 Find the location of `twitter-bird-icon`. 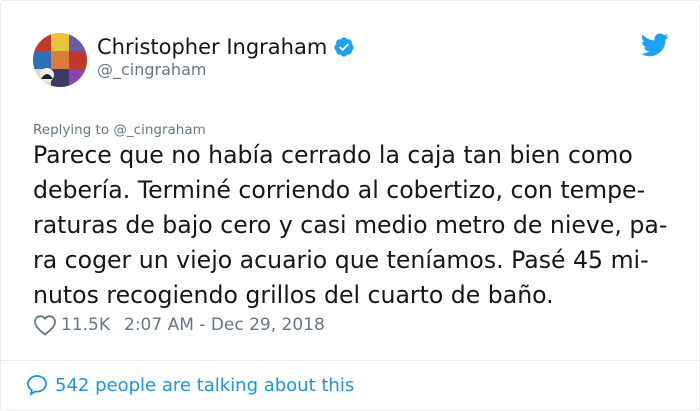

twitter-bird-icon is located at coordinates (654, 45).